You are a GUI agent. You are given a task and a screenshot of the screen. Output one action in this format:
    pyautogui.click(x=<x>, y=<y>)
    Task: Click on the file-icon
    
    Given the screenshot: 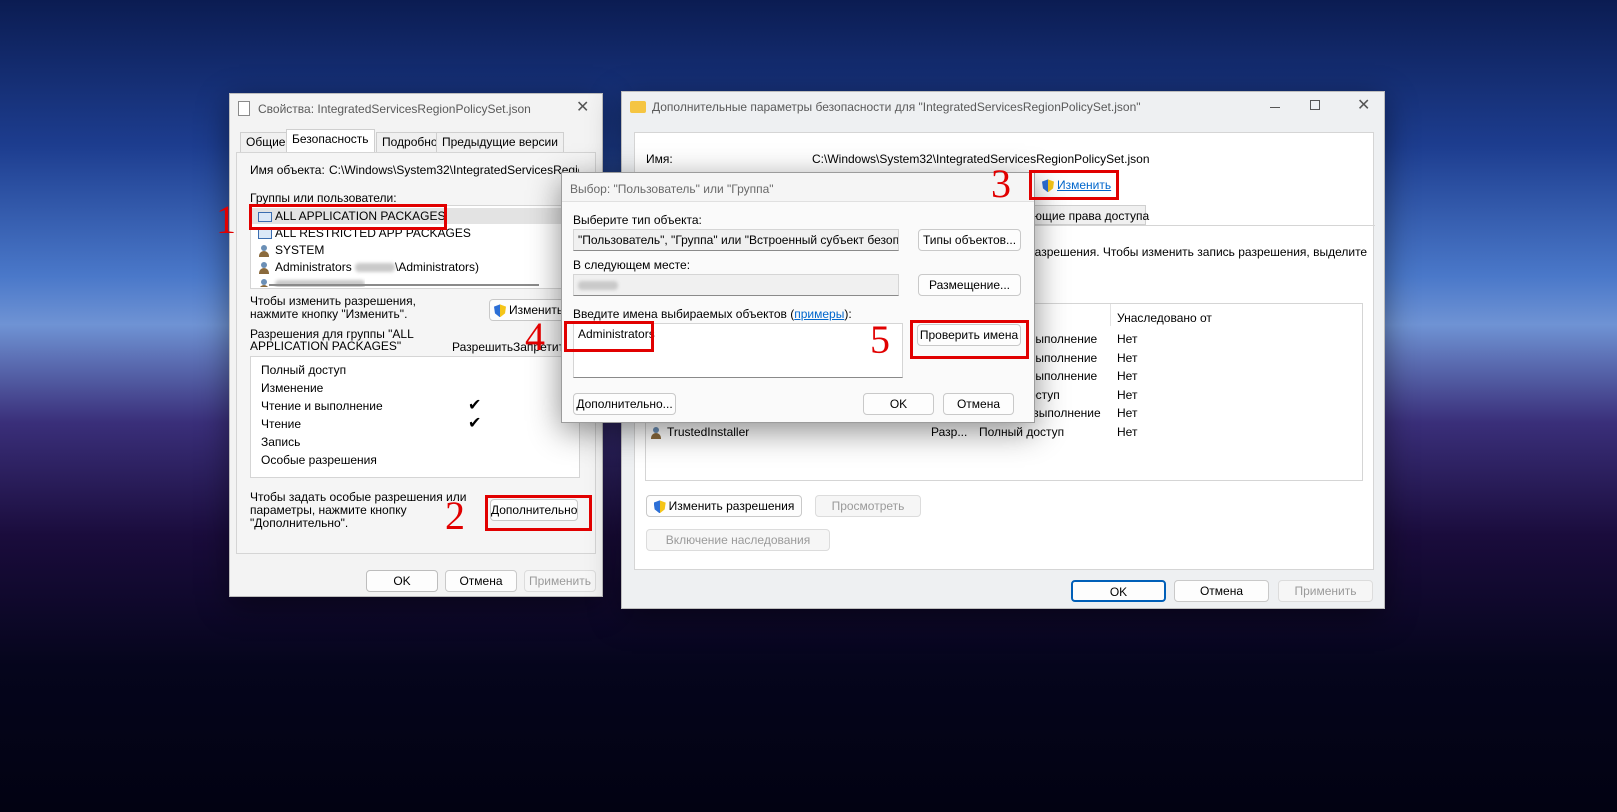 What is the action you would take?
    pyautogui.click(x=244, y=108)
    